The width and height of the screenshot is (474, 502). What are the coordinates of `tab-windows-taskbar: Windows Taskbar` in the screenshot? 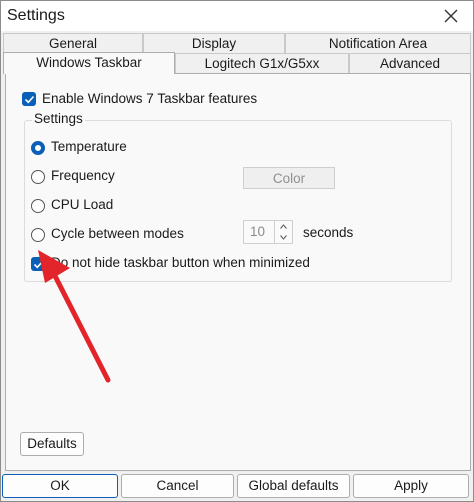 It's located at (89, 63).